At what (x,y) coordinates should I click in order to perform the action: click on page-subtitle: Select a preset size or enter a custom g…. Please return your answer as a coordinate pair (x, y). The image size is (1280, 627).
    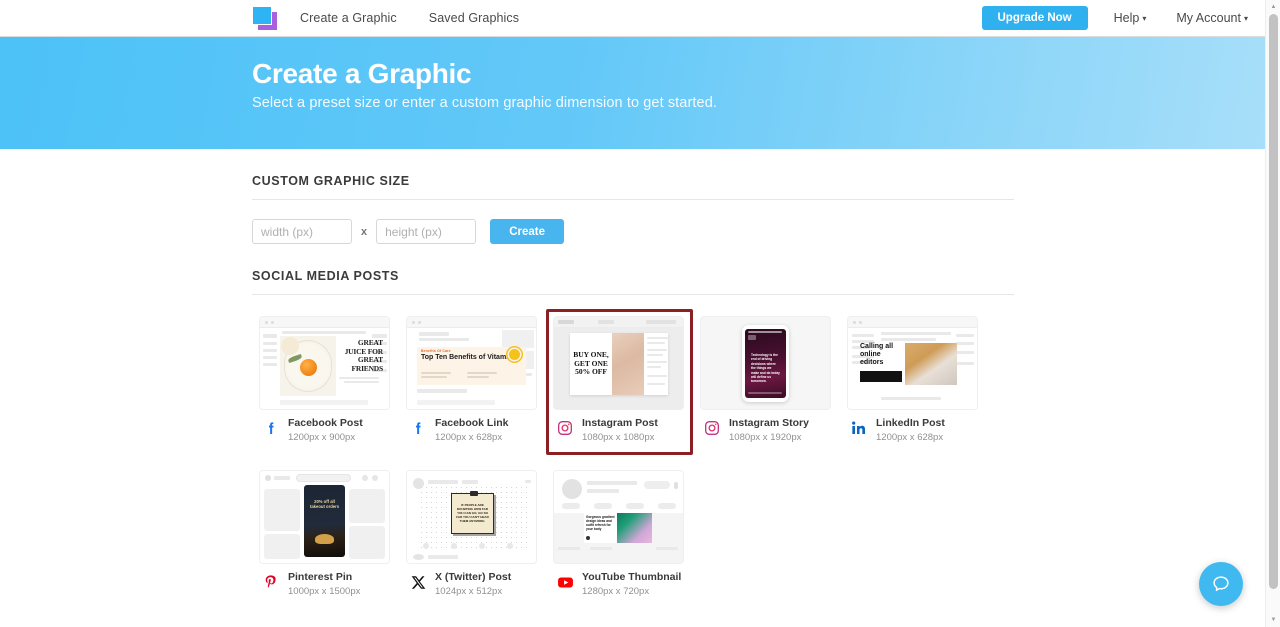
    Looking at the image, I should click on (484, 103).